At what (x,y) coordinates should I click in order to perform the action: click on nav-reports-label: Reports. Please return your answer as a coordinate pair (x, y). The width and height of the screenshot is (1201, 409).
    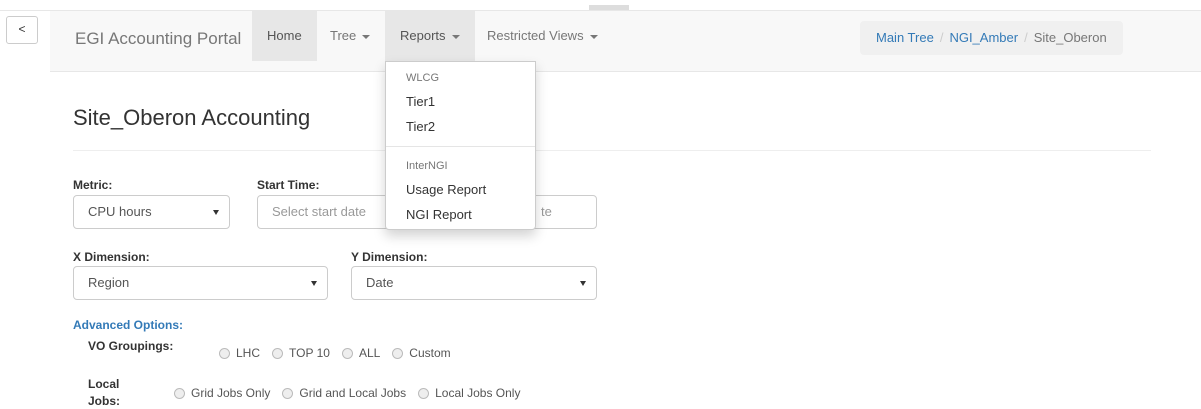
    Looking at the image, I should click on (423, 35).